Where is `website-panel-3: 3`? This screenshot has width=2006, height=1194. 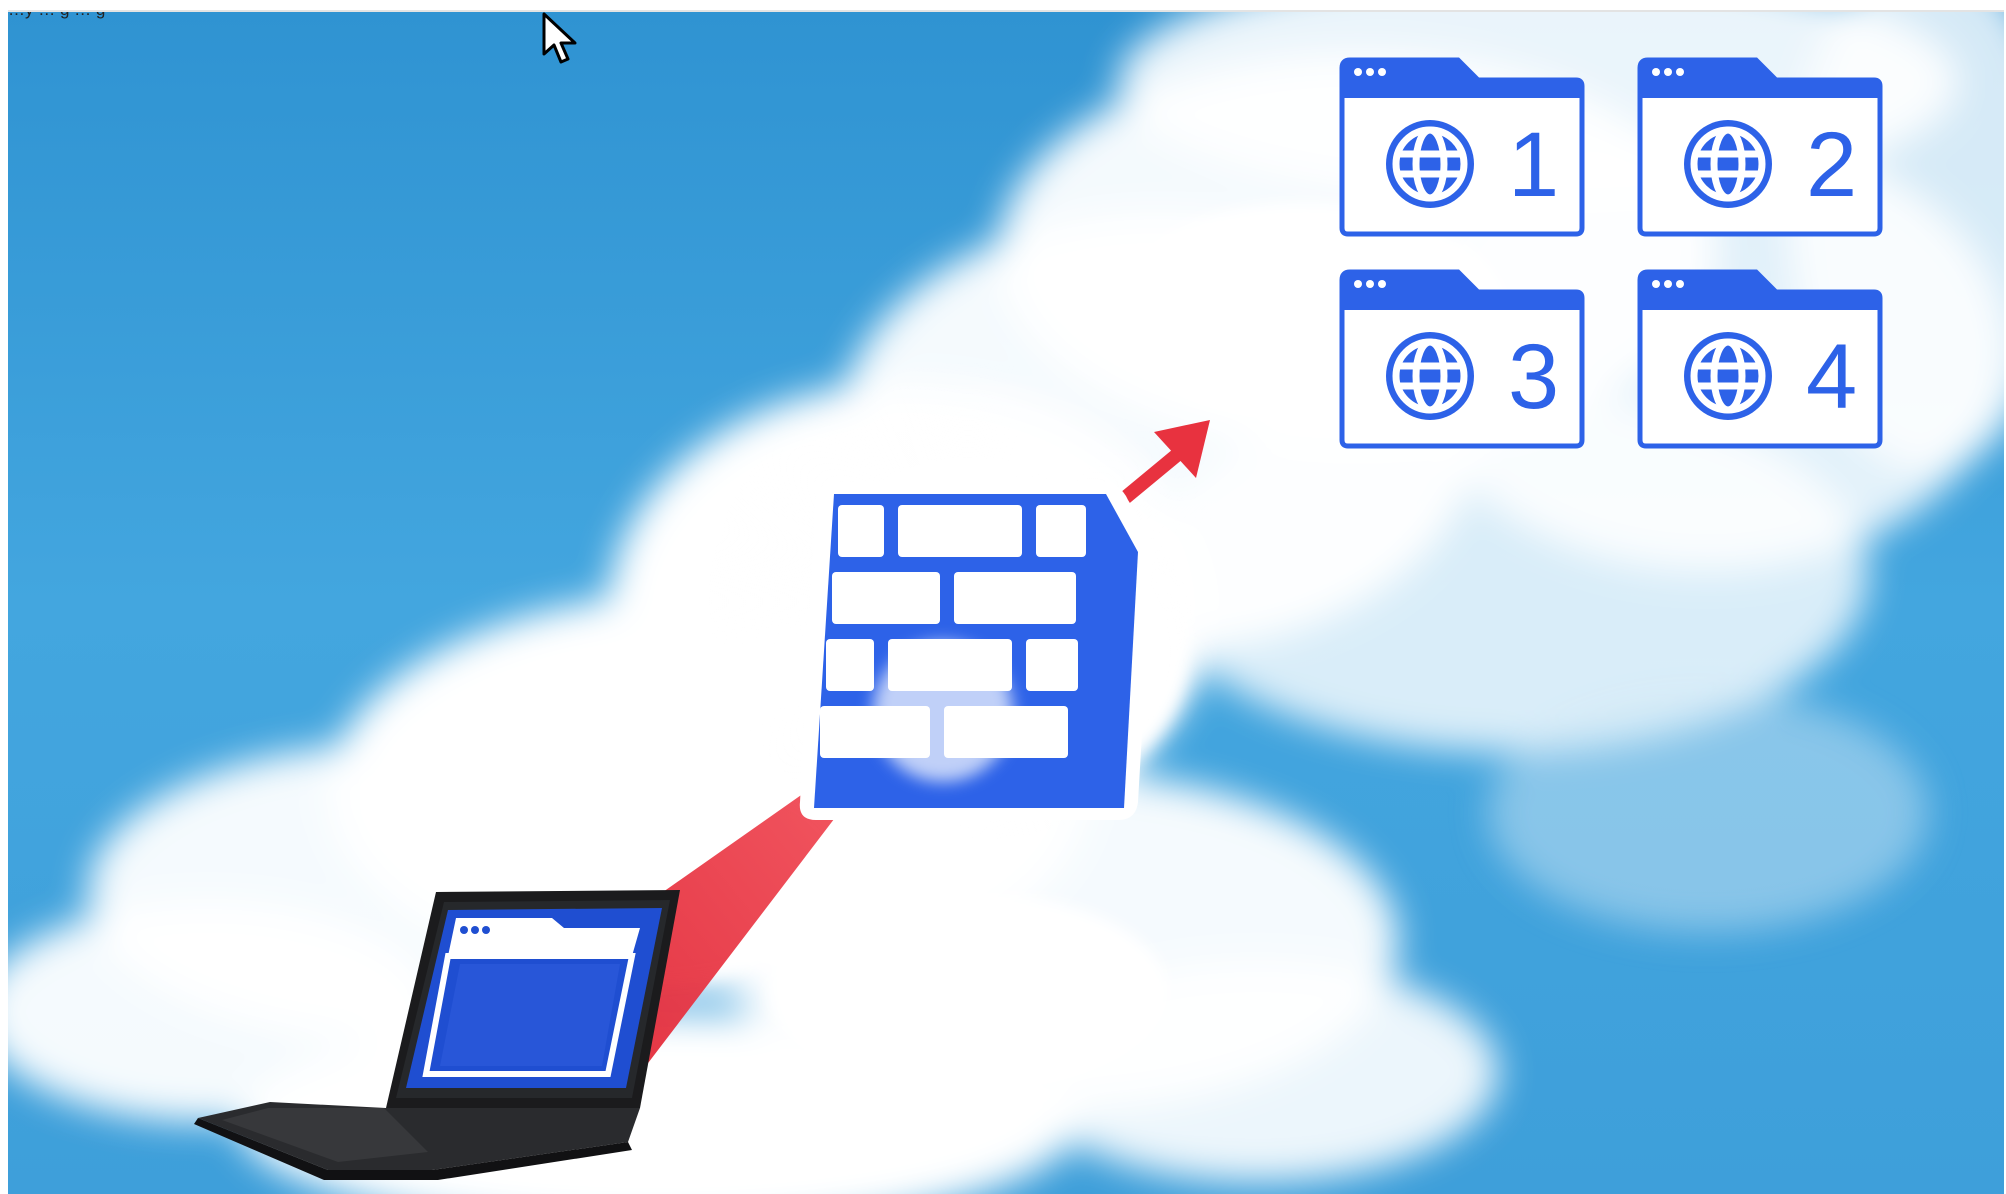
website-panel-3: 3 is located at coordinates (1462, 359).